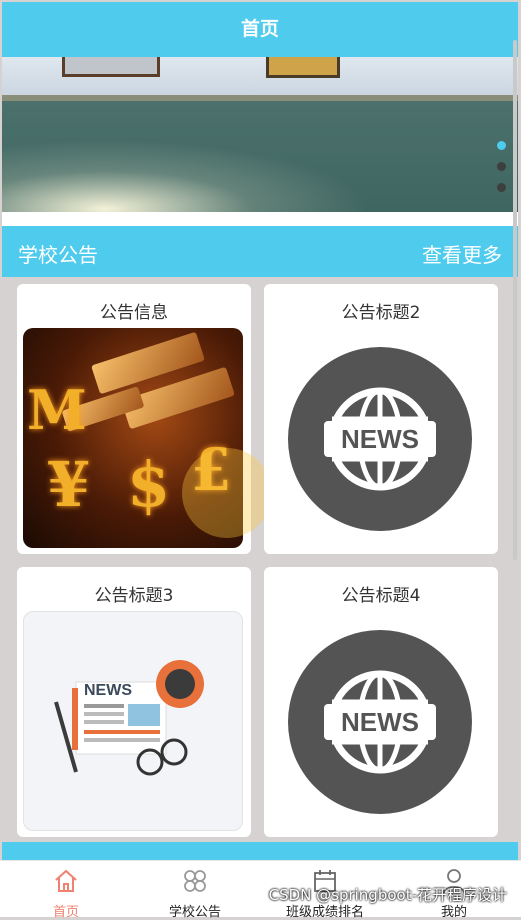 This screenshot has width=521, height=920. I want to click on newspaper-coffee-illustration: NEWS, so click(133, 721).